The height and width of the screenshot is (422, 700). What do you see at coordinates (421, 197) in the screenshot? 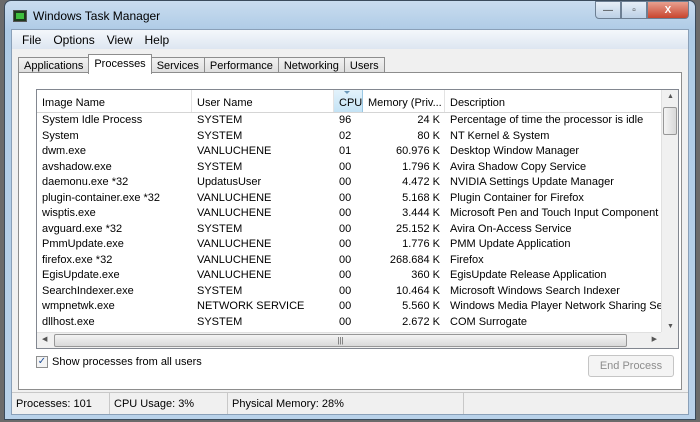
I see `memory-cell: 5.168 K` at bounding box center [421, 197].